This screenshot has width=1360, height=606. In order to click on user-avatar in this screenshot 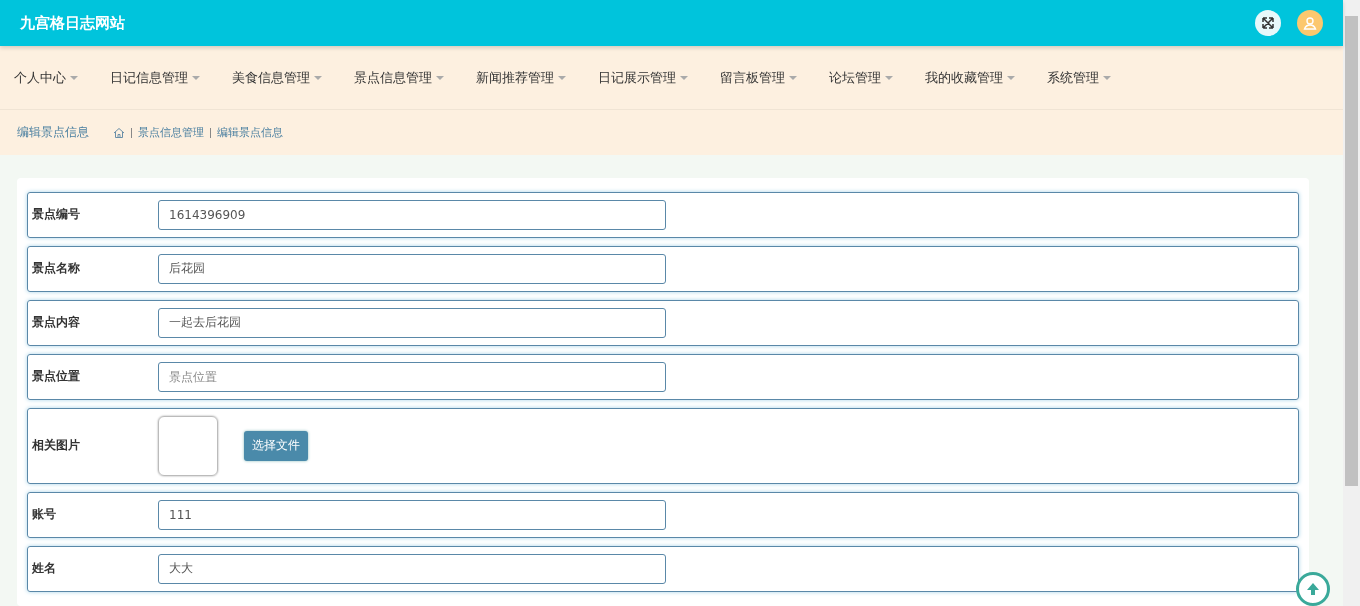, I will do `click(1310, 23)`.